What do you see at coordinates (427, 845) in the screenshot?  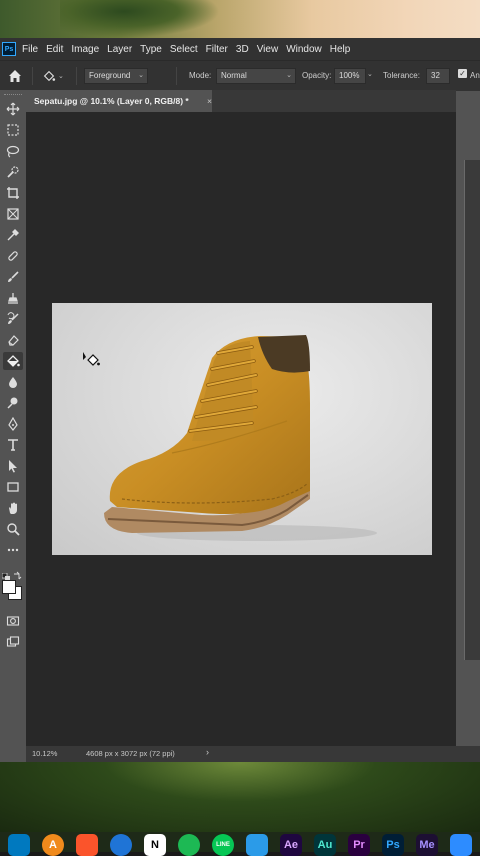 I see `media-encoder-icon: Me` at bounding box center [427, 845].